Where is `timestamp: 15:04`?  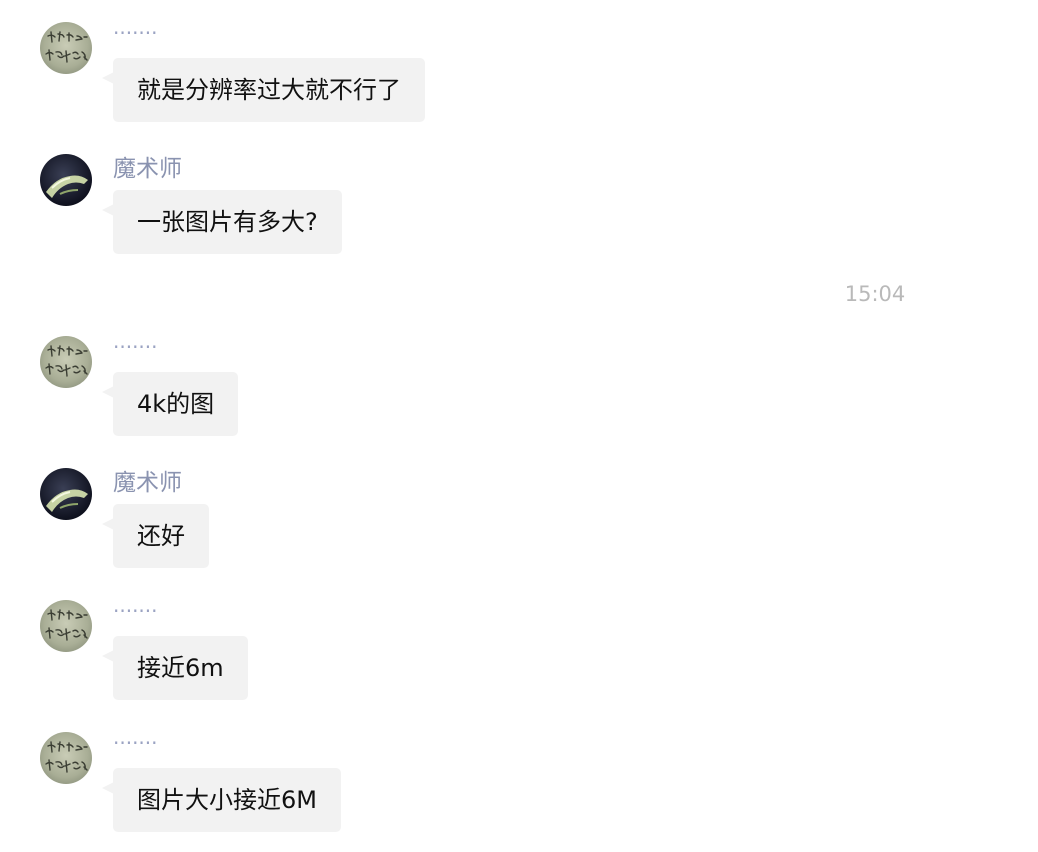
timestamp: 15:04 is located at coordinates (875, 294).